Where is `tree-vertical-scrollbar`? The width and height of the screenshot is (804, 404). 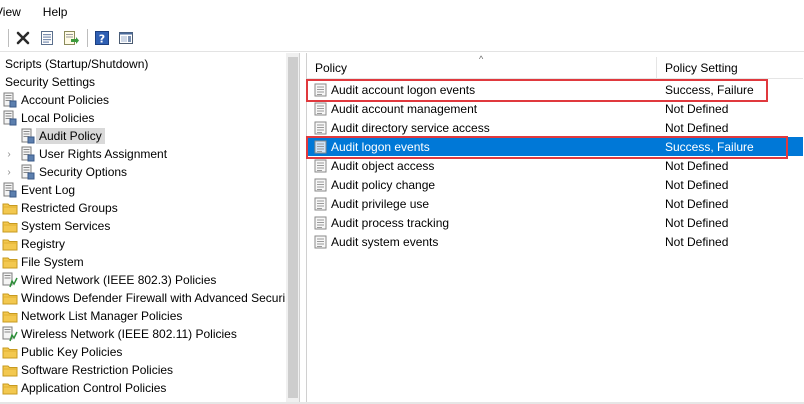 tree-vertical-scrollbar is located at coordinates (292, 227).